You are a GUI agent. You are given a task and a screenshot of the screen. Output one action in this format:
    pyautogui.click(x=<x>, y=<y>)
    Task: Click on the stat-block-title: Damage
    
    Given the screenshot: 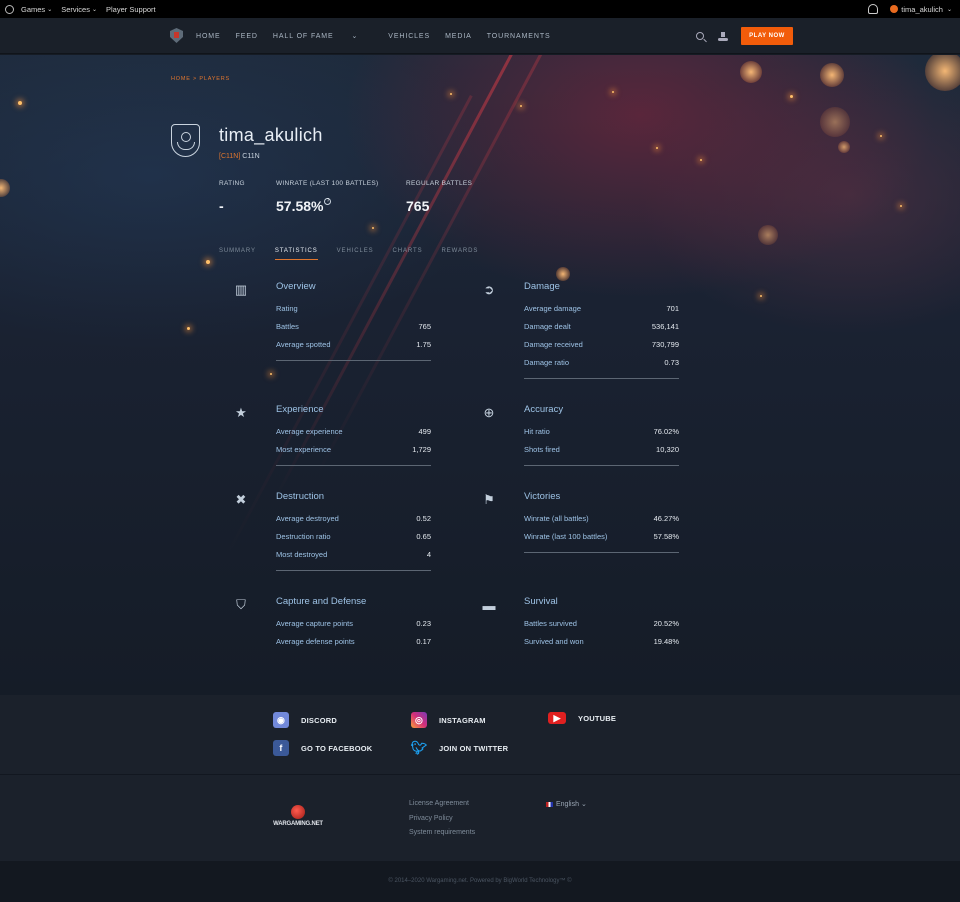 What is the action you would take?
    pyautogui.click(x=542, y=286)
    